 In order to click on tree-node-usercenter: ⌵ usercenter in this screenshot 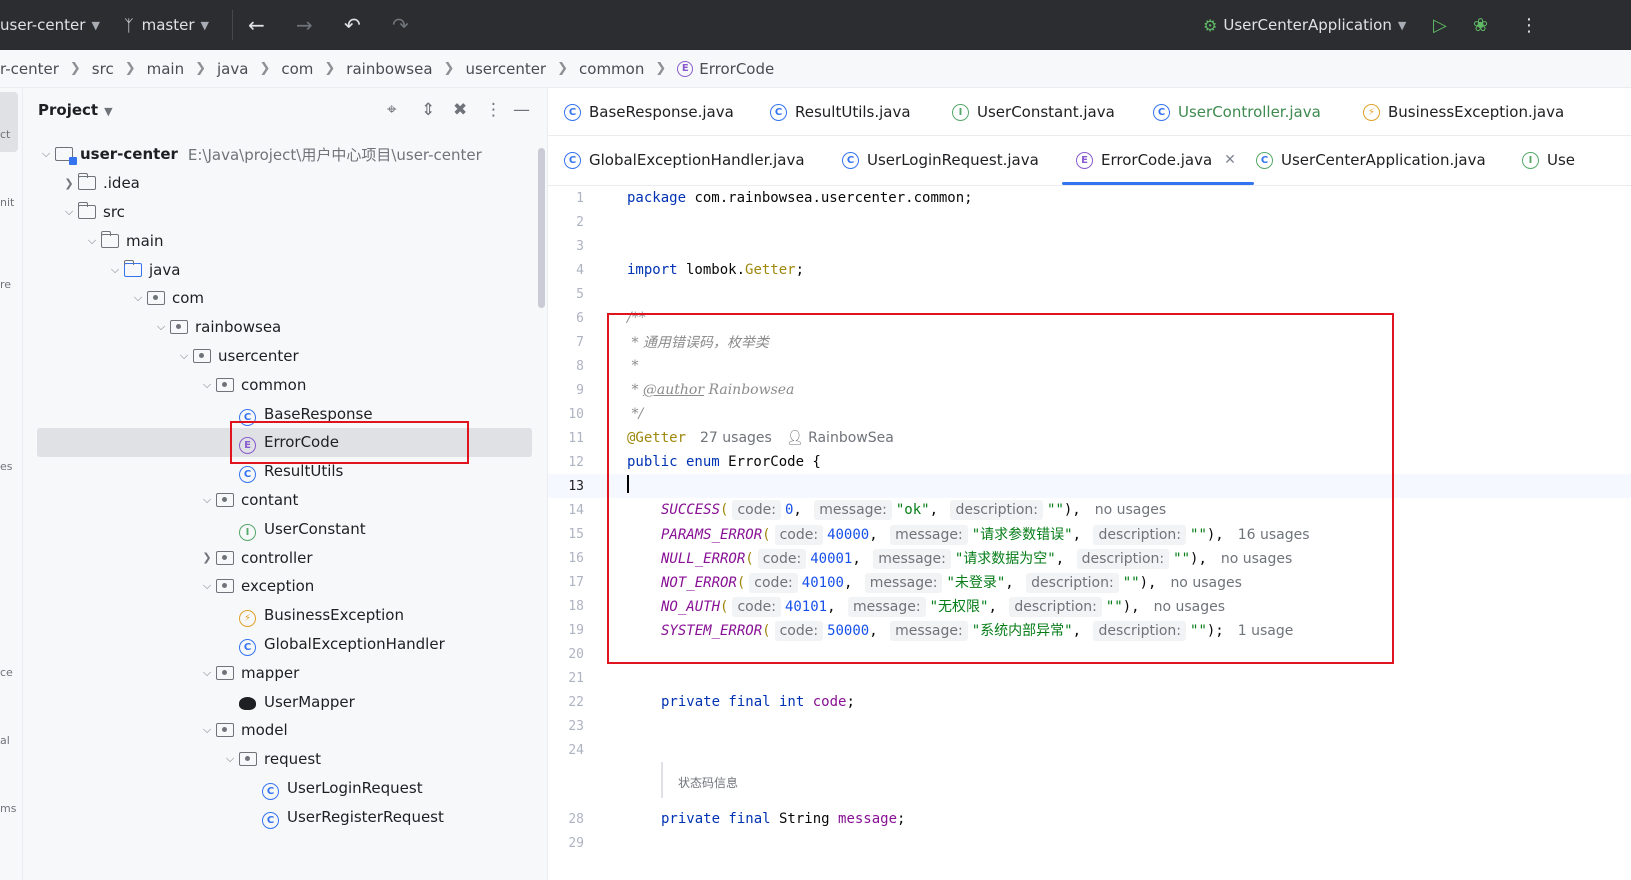, I will do `click(285, 356)`.